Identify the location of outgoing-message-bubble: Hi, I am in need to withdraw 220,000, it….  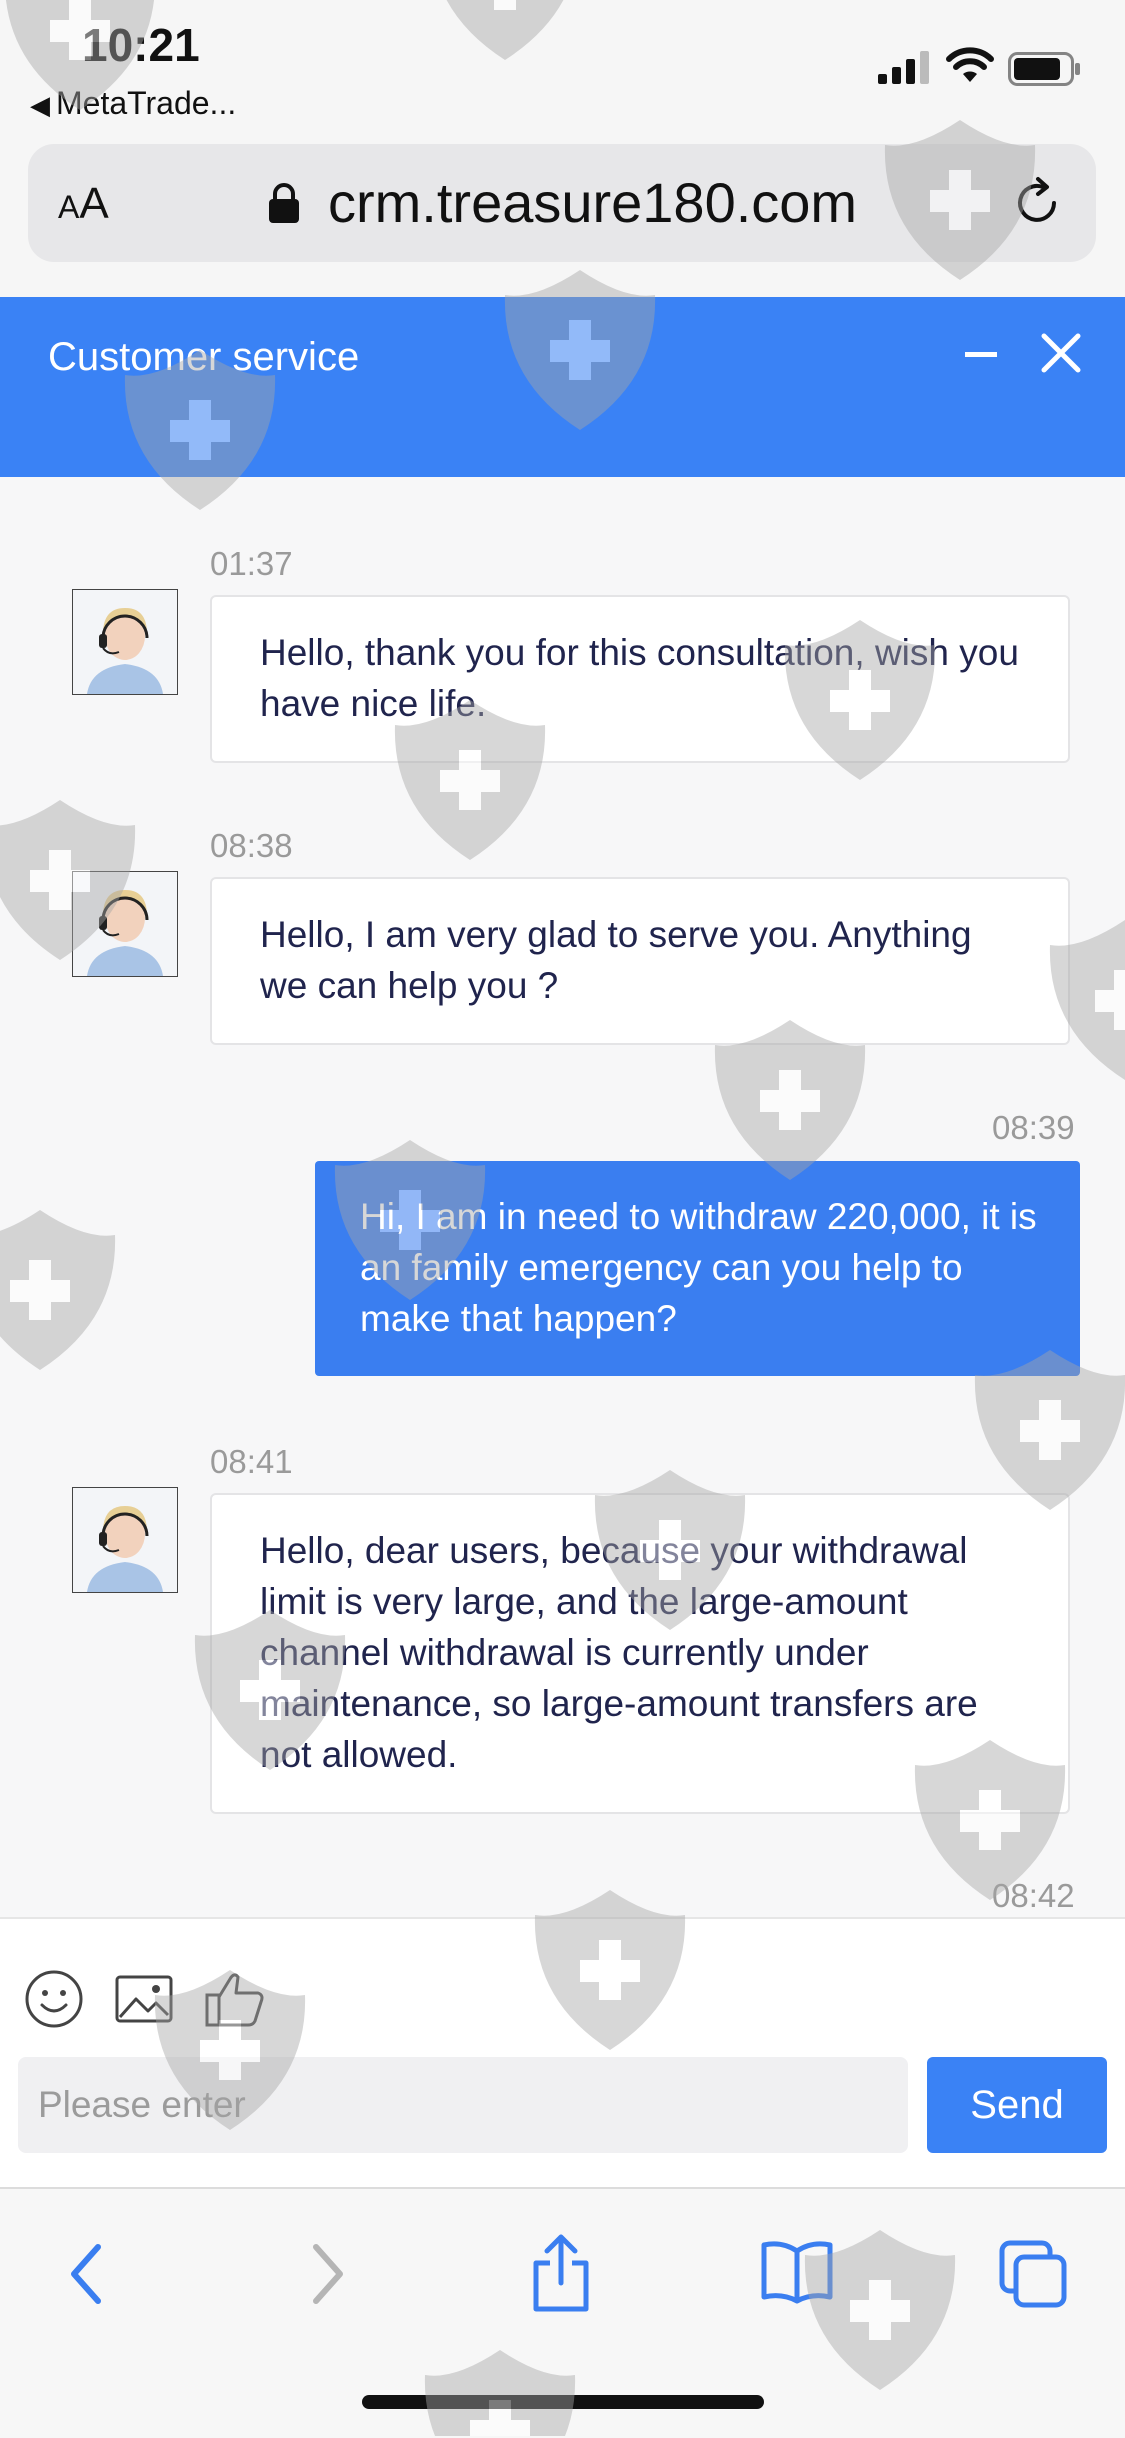
(697, 1268).